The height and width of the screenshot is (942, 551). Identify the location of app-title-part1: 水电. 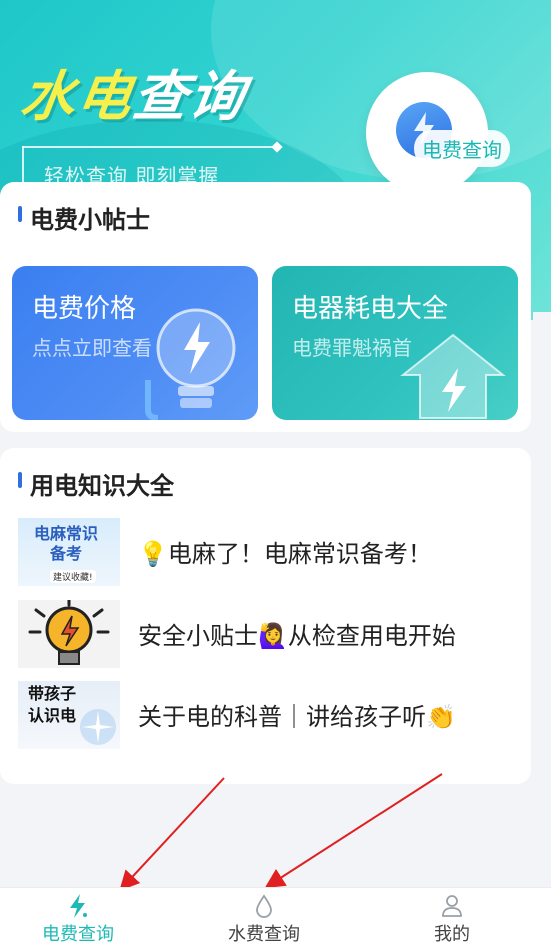
(77, 96).